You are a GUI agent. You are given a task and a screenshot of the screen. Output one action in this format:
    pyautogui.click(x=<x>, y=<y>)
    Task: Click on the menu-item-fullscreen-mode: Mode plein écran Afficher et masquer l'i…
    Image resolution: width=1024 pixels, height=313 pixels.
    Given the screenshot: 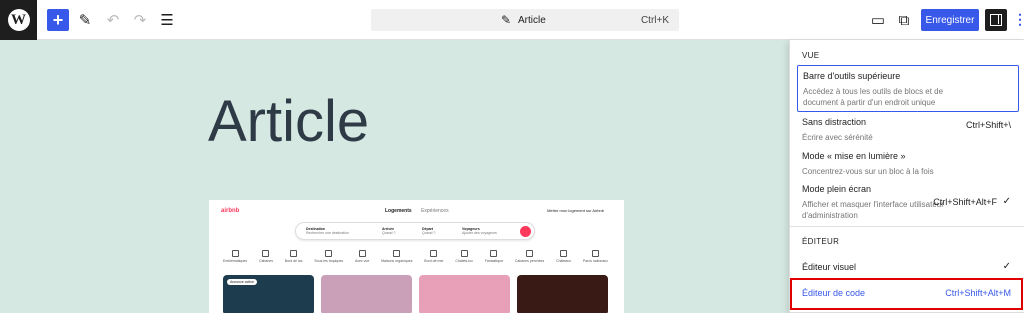 What is the action you would take?
    pyautogui.click(x=908, y=201)
    